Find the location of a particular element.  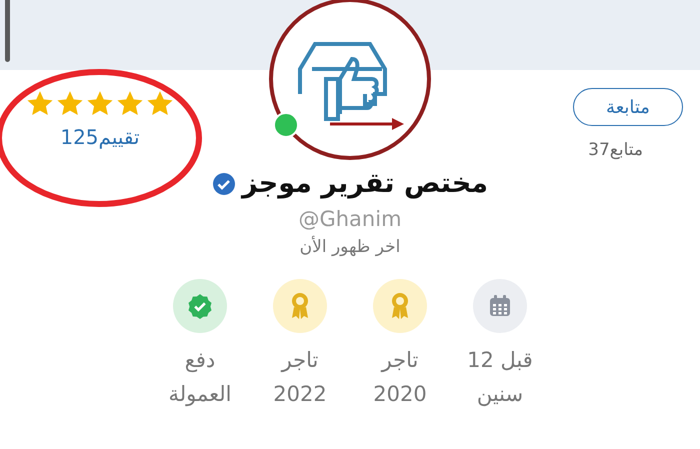

badge-label: قبل 12 is located at coordinates (500, 360).